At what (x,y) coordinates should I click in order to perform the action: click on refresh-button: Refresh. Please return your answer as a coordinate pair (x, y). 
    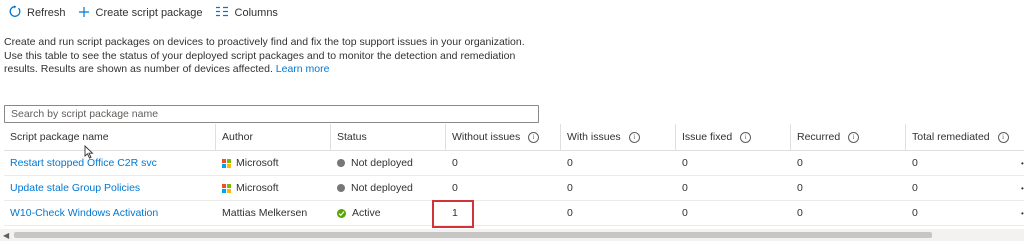
    Looking at the image, I should click on (36, 13).